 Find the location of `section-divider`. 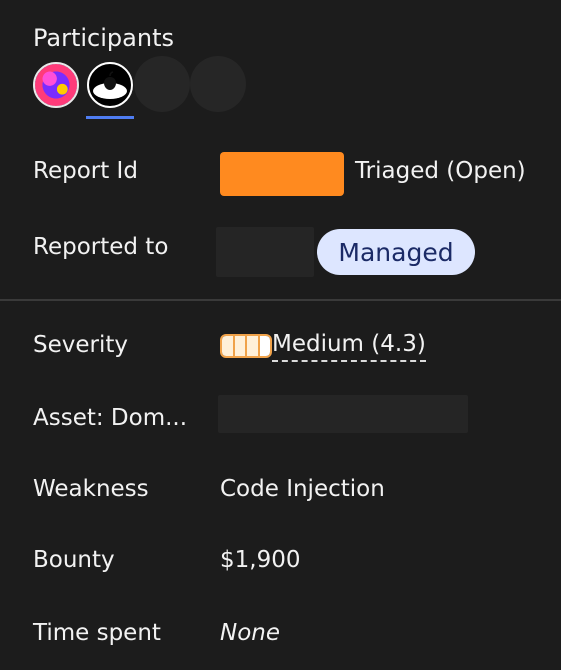

section-divider is located at coordinates (280, 300).